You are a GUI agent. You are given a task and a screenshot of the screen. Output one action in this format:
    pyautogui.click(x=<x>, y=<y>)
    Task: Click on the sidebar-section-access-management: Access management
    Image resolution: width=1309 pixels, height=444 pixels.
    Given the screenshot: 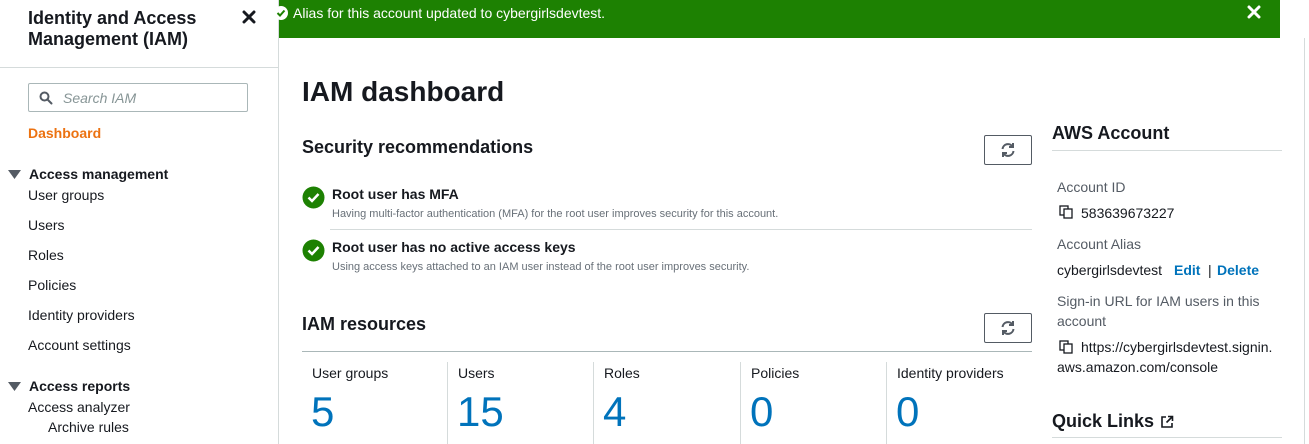 What is the action you would take?
    pyautogui.click(x=88, y=174)
    